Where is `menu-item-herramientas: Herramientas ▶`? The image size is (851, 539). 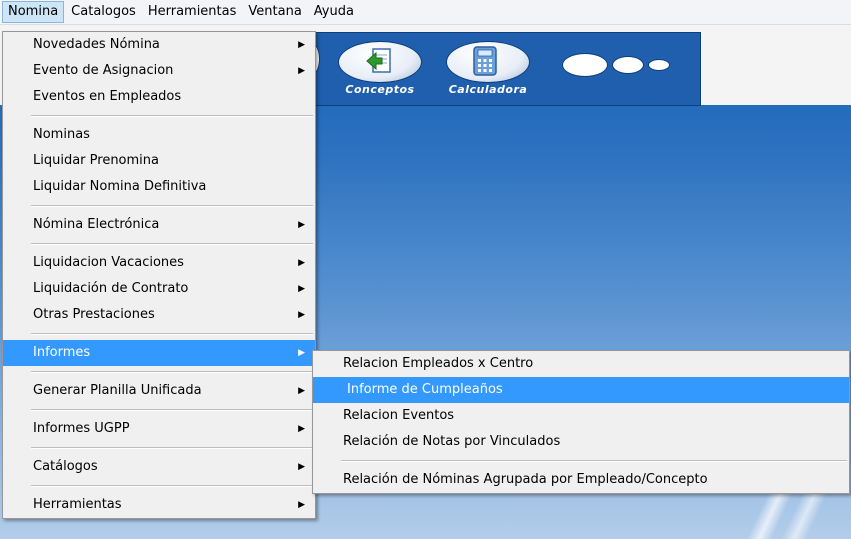
menu-item-herramientas: Herramientas ▶ is located at coordinates (159, 505).